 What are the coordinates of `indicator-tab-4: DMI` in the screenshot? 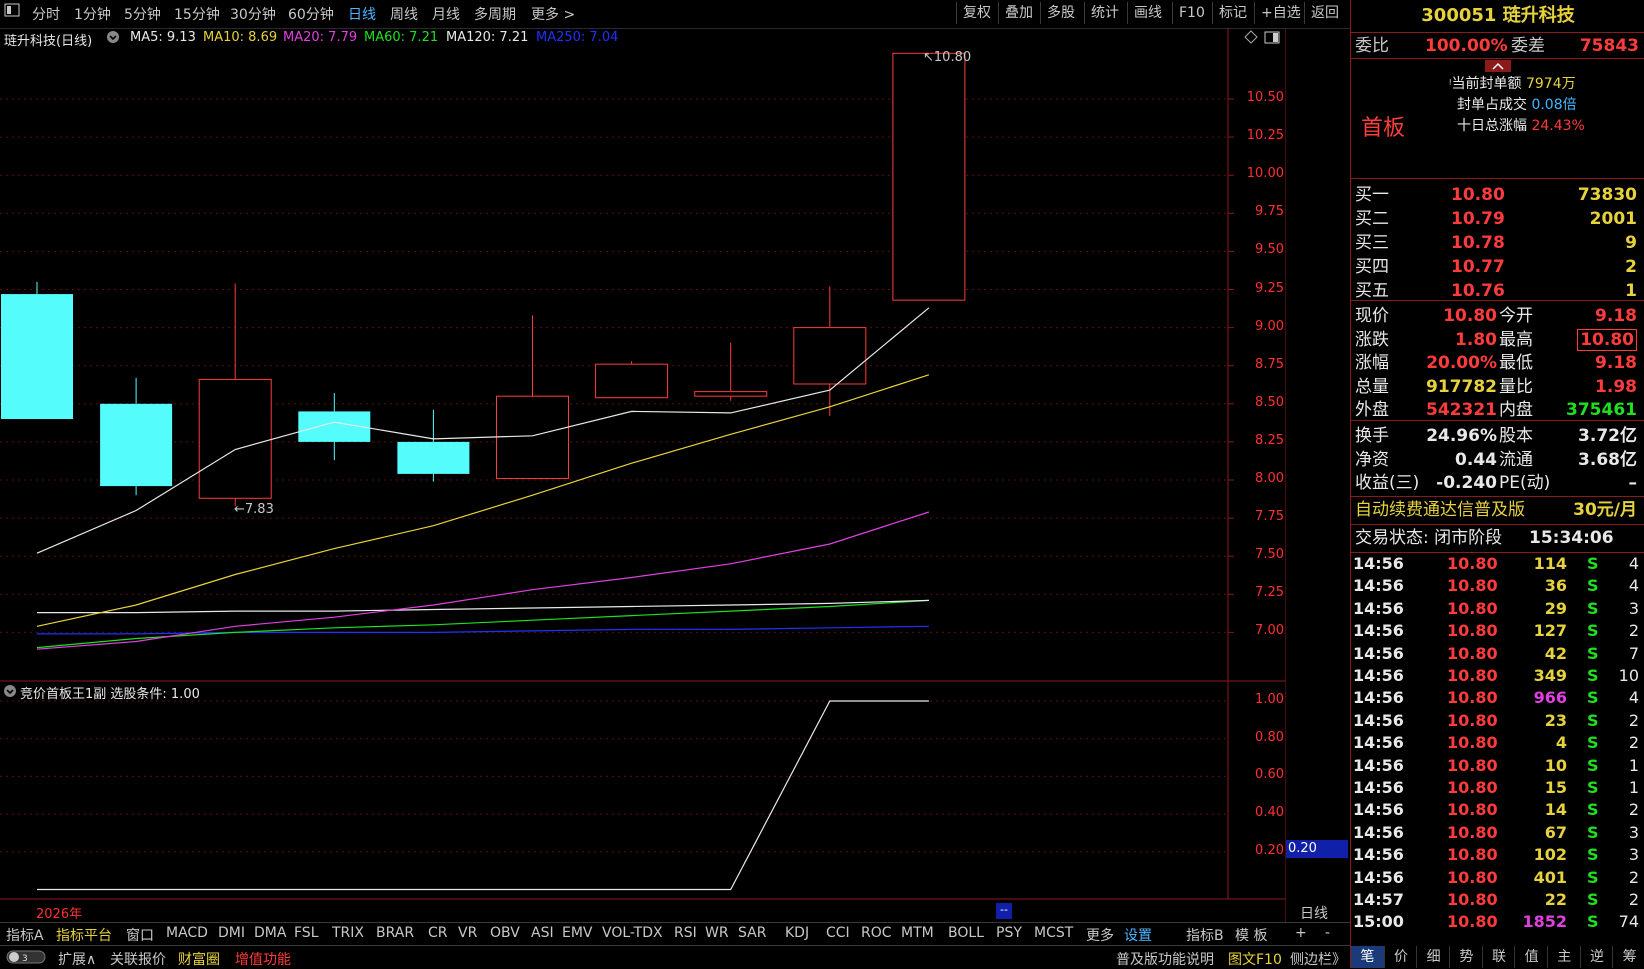 It's located at (231, 933).